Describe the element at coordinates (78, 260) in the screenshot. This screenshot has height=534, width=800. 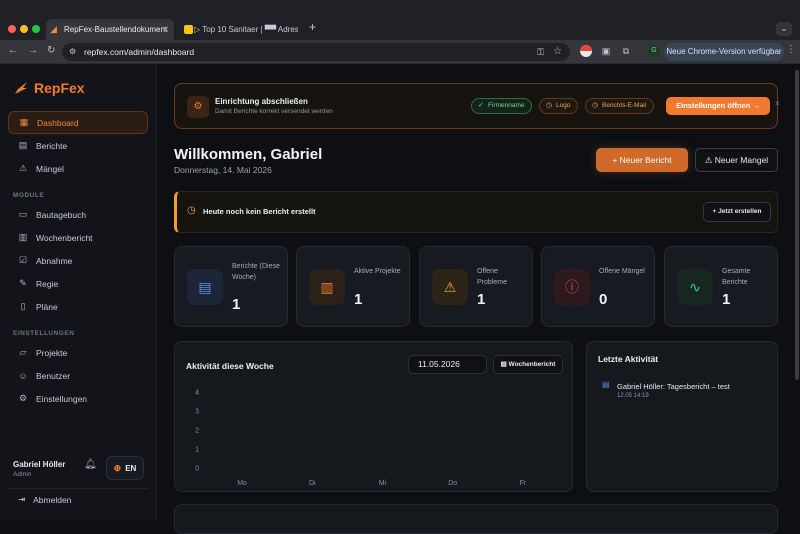
I see `nav-abnahme: ☑ Abnahme` at that location.